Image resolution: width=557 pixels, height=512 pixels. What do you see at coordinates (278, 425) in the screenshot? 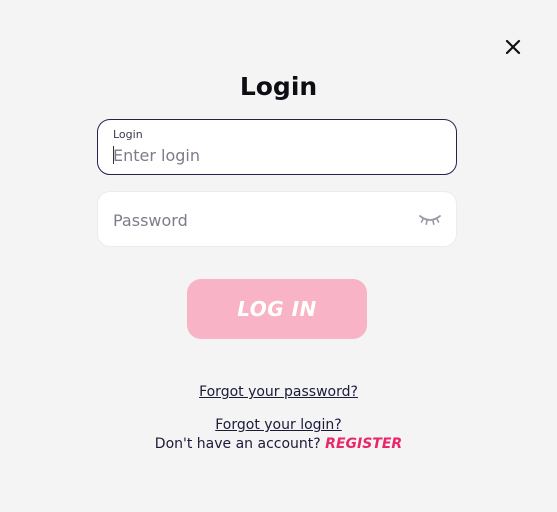
I see `forgot-login-link: Forgot your login?` at bounding box center [278, 425].